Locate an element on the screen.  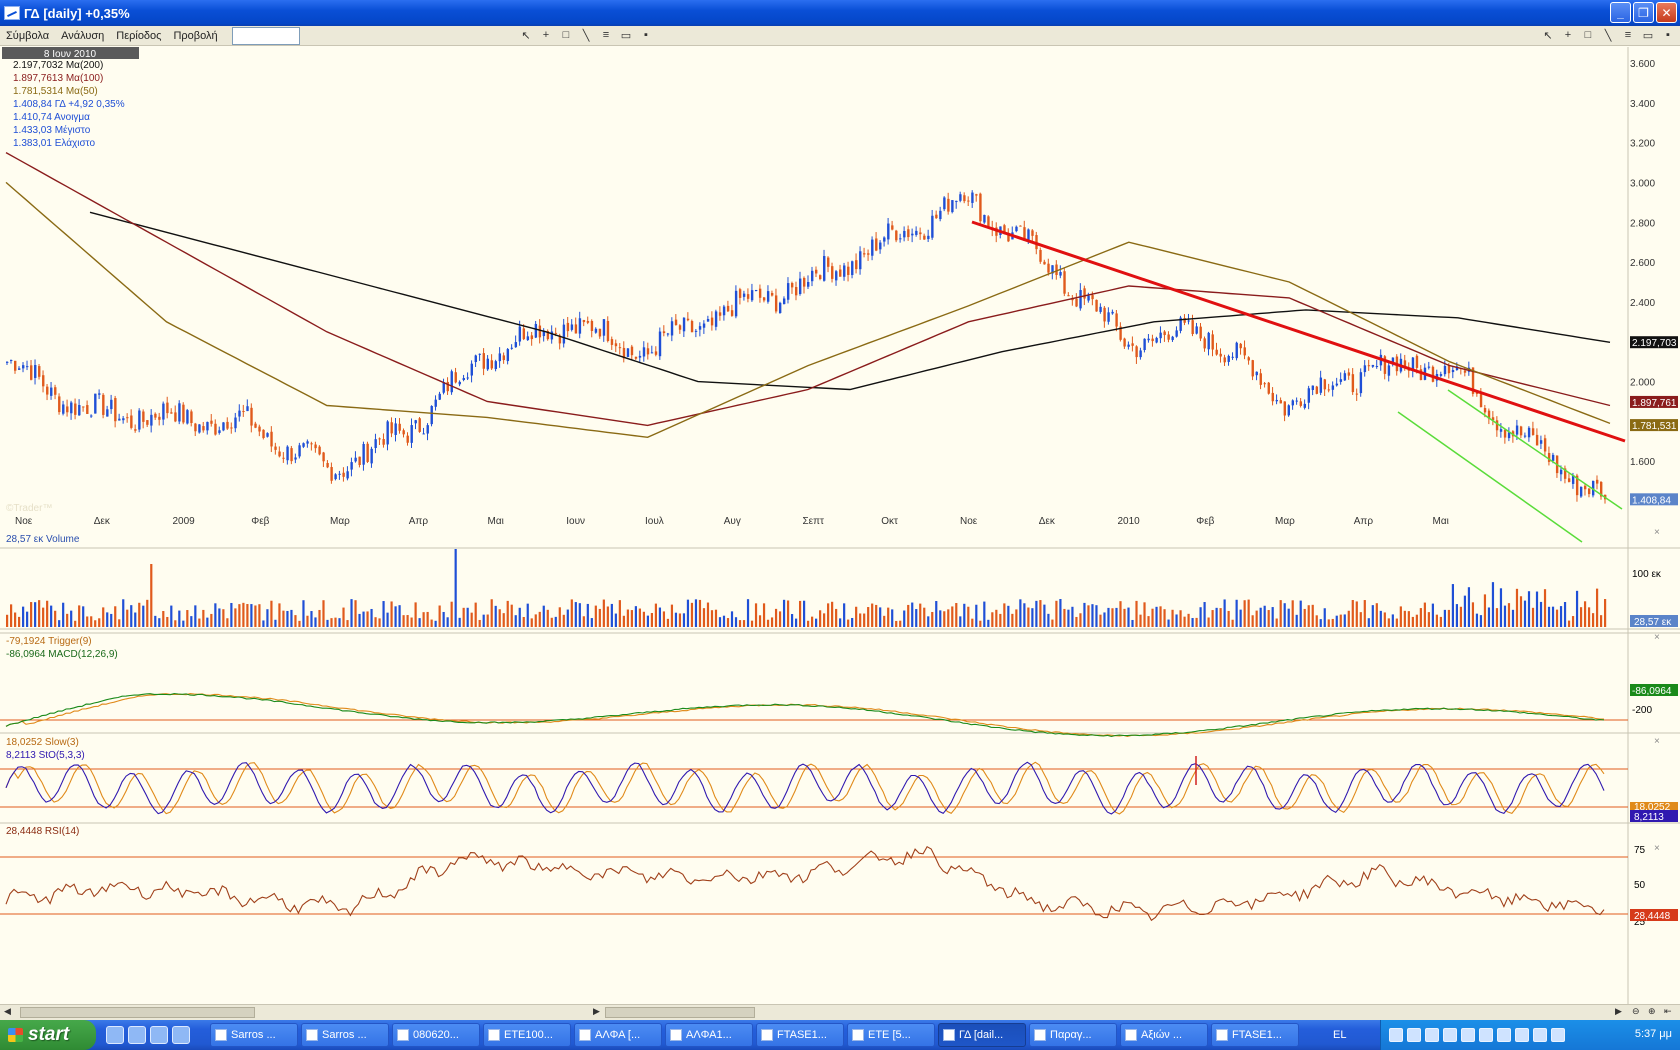
chart-app-icon is located at coordinates (12, 13).